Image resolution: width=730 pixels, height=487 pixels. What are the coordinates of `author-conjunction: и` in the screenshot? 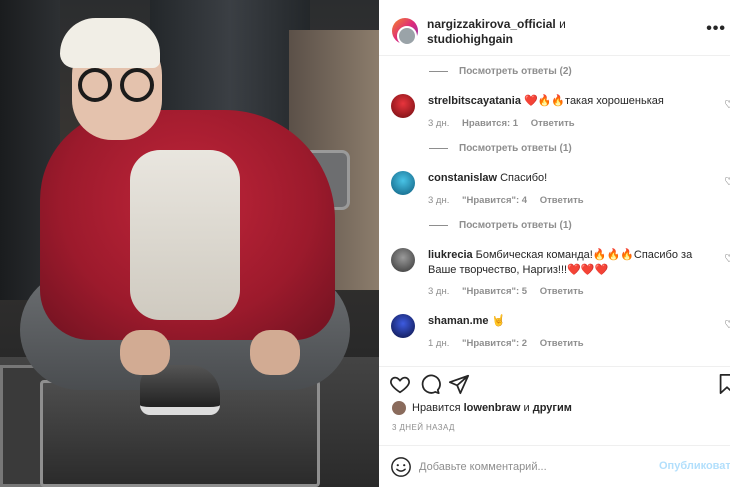 It's located at (562, 24).